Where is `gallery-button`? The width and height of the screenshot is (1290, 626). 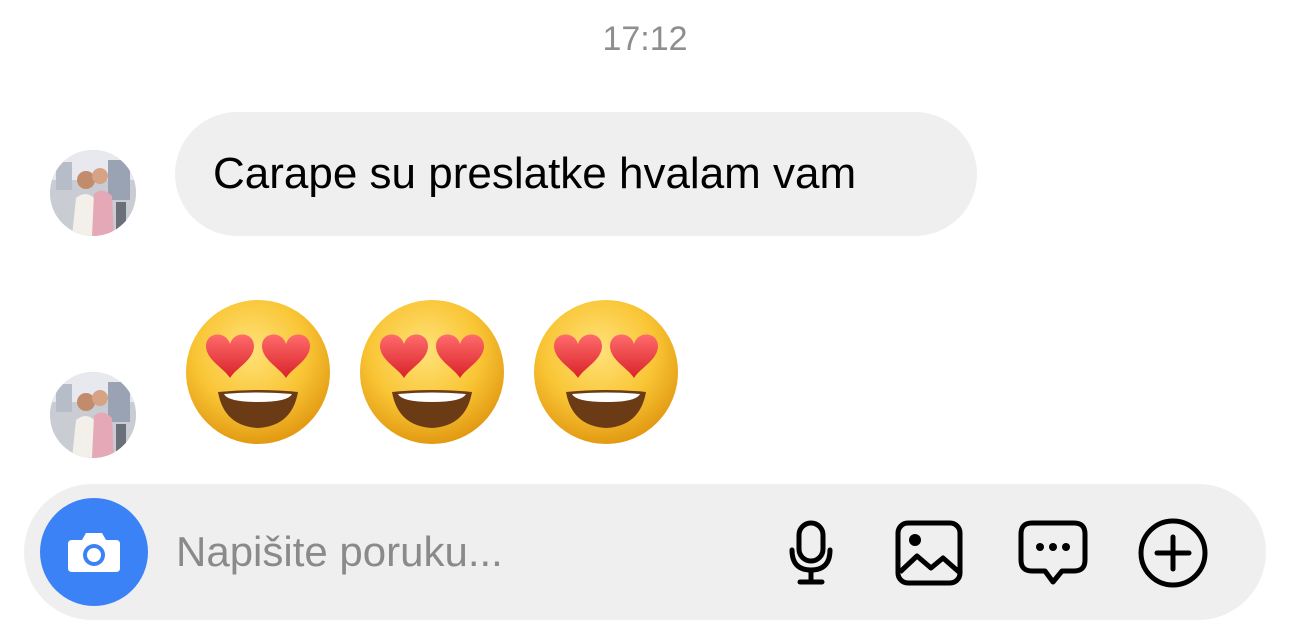 gallery-button is located at coordinates (929, 553).